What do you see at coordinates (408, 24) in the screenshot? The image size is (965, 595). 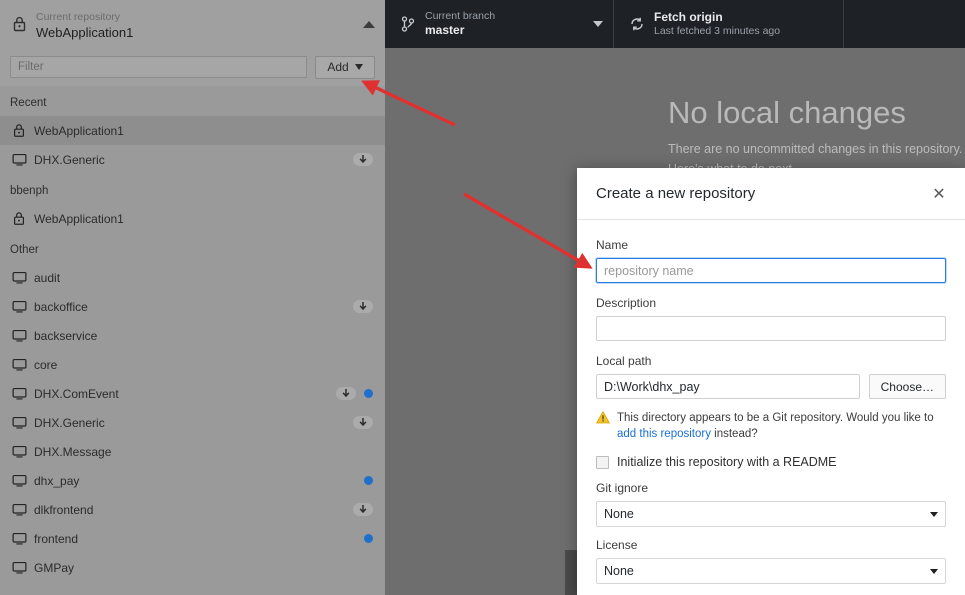 I see `branch-icon` at bounding box center [408, 24].